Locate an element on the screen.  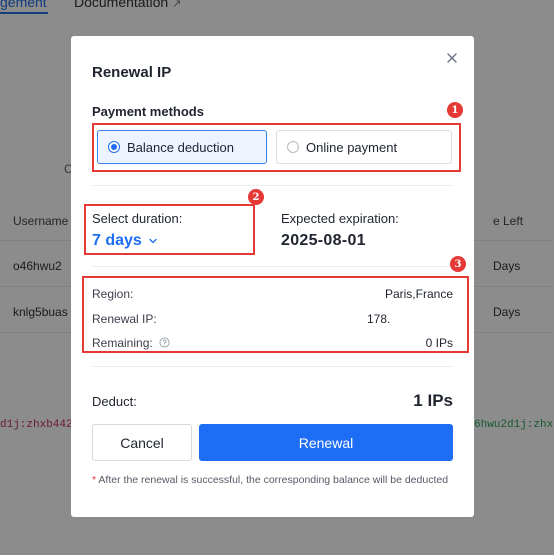
close-button is located at coordinates (452, 58).